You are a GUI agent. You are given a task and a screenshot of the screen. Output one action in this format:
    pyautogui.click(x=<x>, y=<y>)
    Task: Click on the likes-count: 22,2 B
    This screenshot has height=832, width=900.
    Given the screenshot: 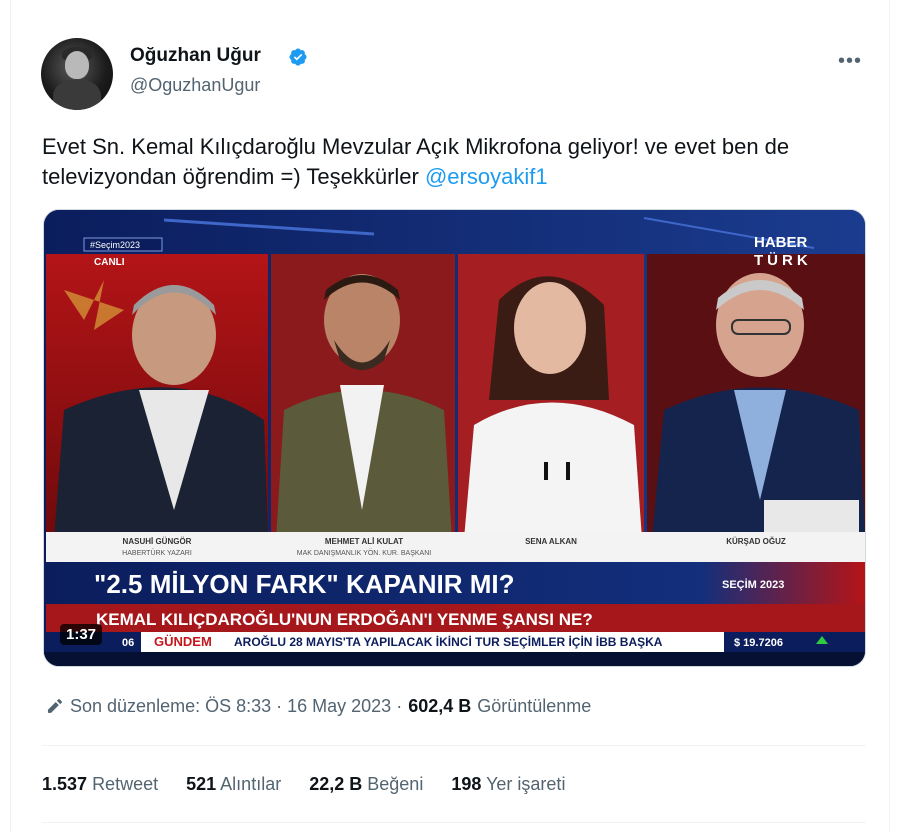 What is the action you would take?
    pyautogui.click(x=336, y=784)
    